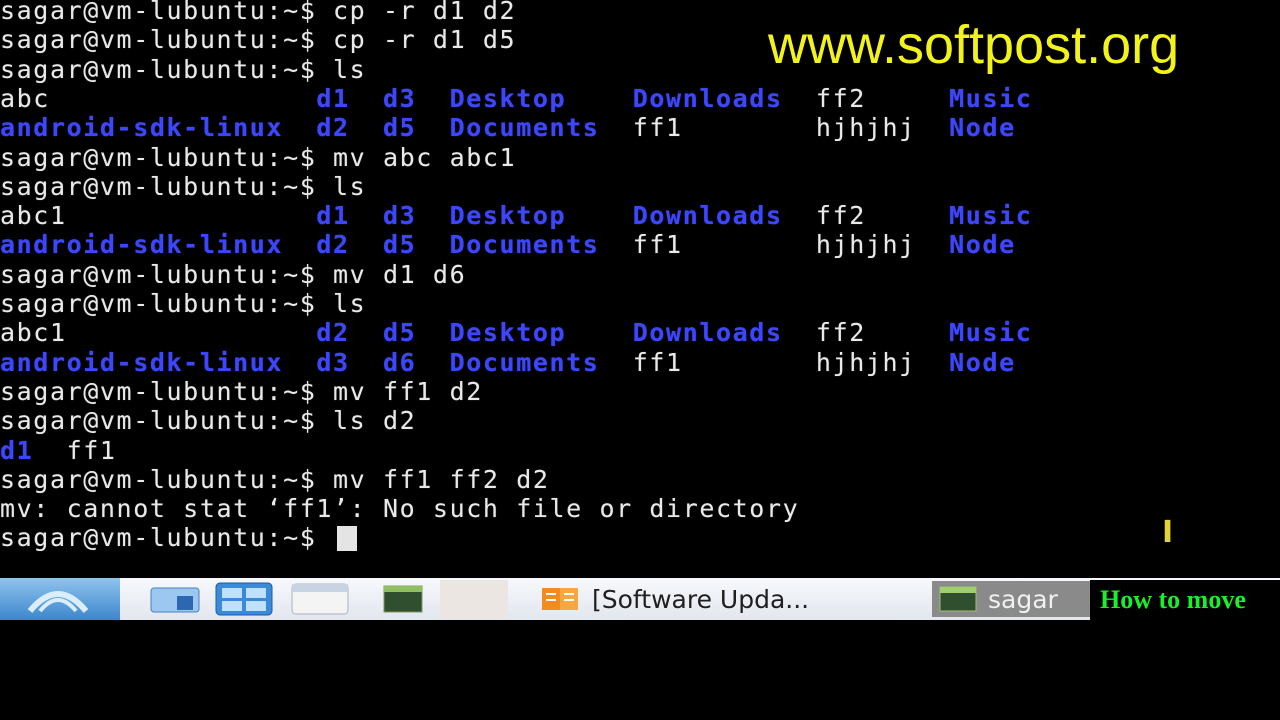 This screenshot has height=720, width=1280. I want to click on video-caption: How to move, so click(1185, 600).